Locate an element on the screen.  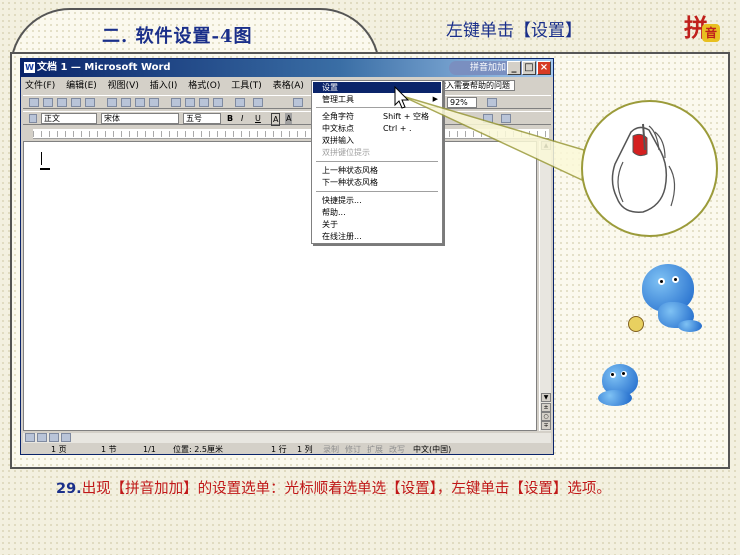
mouse-pointer-icon is located at coordinates (402, 97).